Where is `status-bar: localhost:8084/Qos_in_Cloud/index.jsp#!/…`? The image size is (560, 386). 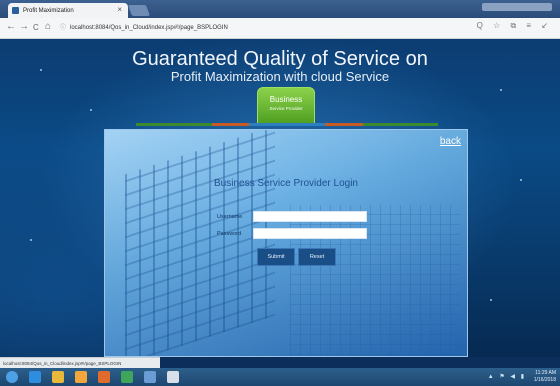 status-bar: localhost:8084/Qos_in_Cloud/index.jsp#!/… is located at coordinates (80, 362).